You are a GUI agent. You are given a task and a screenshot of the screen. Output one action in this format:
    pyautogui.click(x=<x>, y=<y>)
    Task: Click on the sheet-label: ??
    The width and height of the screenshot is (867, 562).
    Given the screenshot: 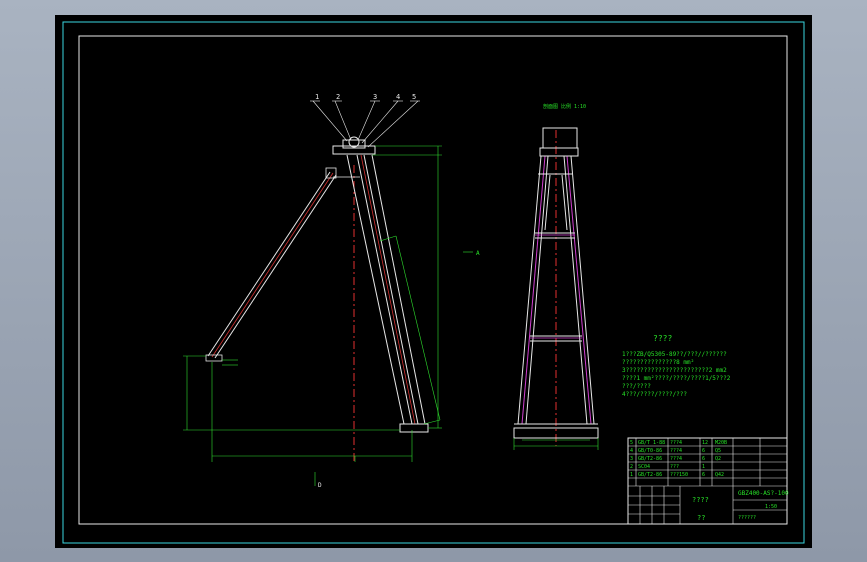 What is the action you would take?
    pyautogui.click(x=701, y=518)
    